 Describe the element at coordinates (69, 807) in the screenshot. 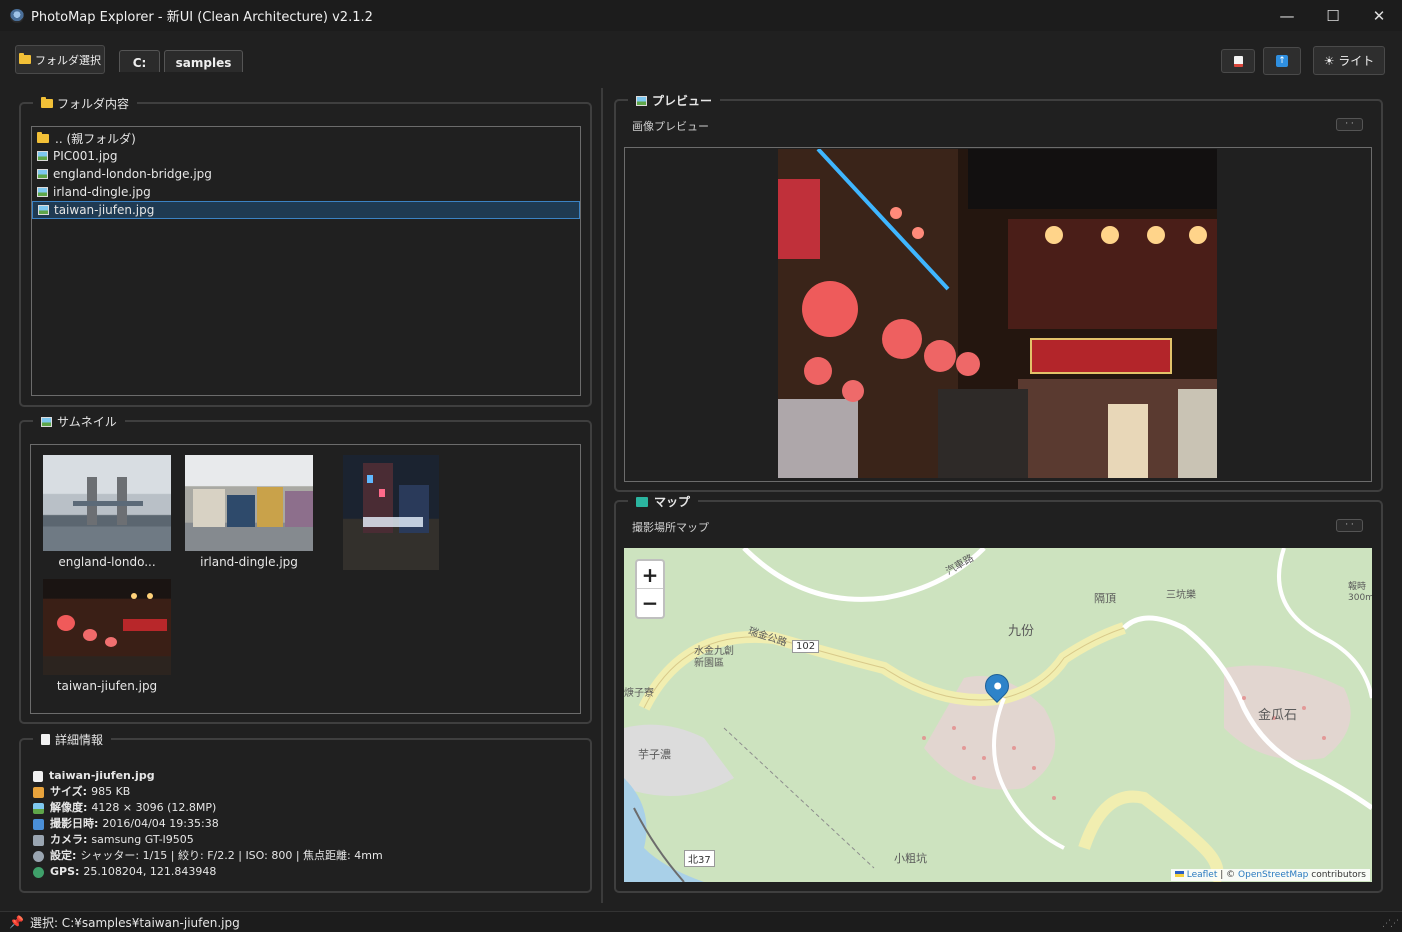

I see `detail-label: 解像度:` at that location.